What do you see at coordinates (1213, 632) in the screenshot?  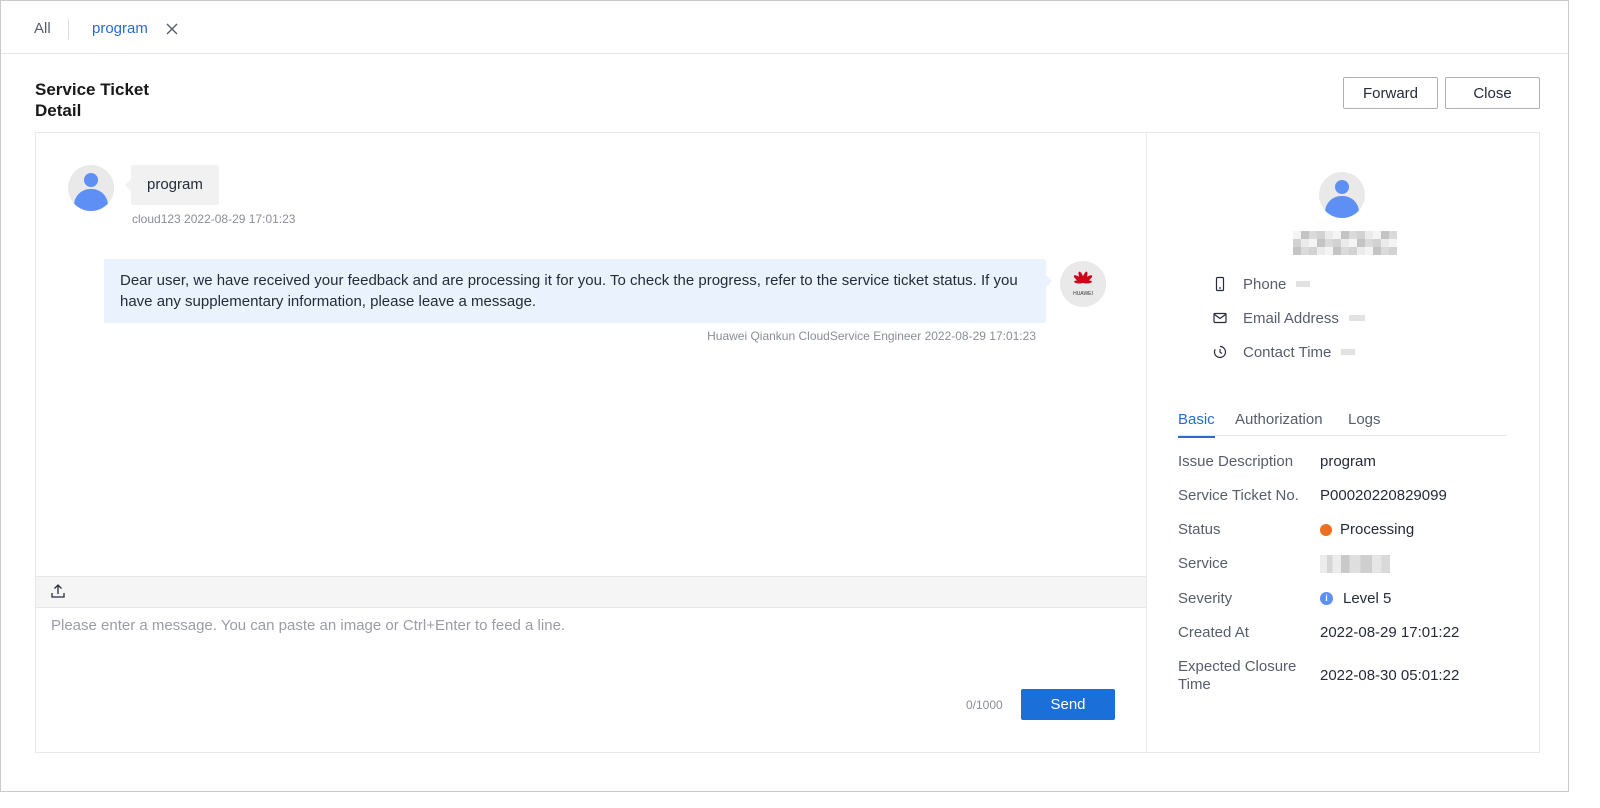 I see `created-at-label: Created At` at bounding box center [1213, 632].